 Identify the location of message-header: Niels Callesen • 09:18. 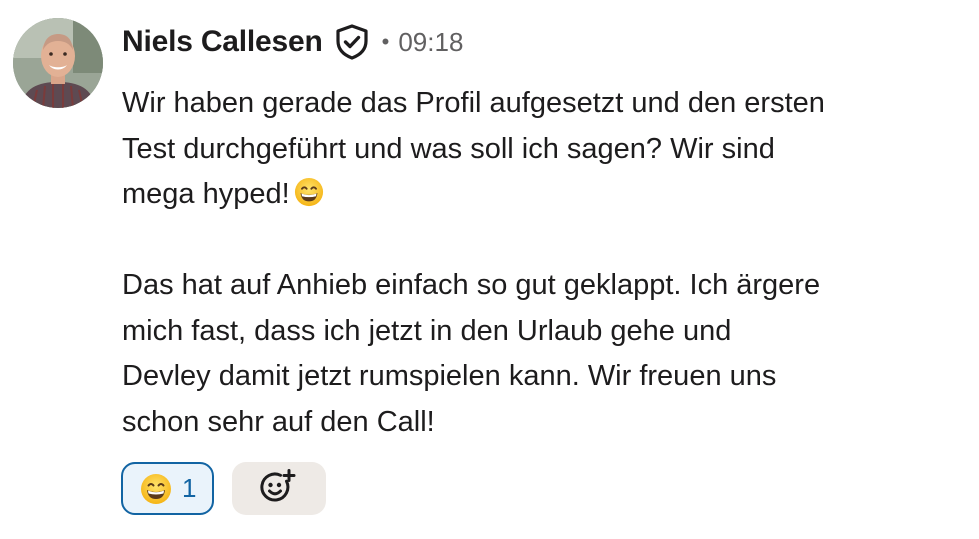
(292, 42).